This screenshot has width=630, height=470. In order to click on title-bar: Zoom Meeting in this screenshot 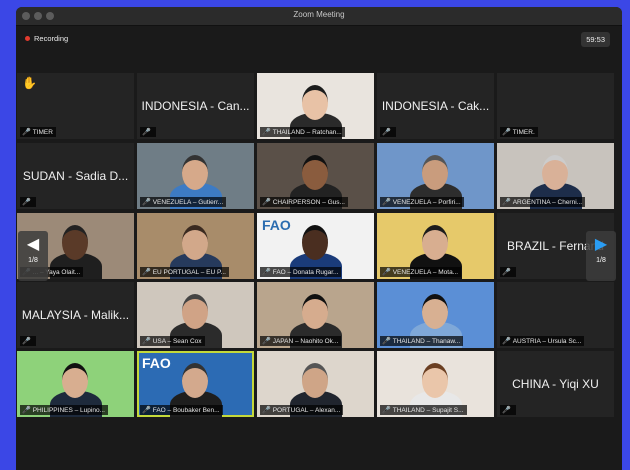, I will do `click(319, 16)`.